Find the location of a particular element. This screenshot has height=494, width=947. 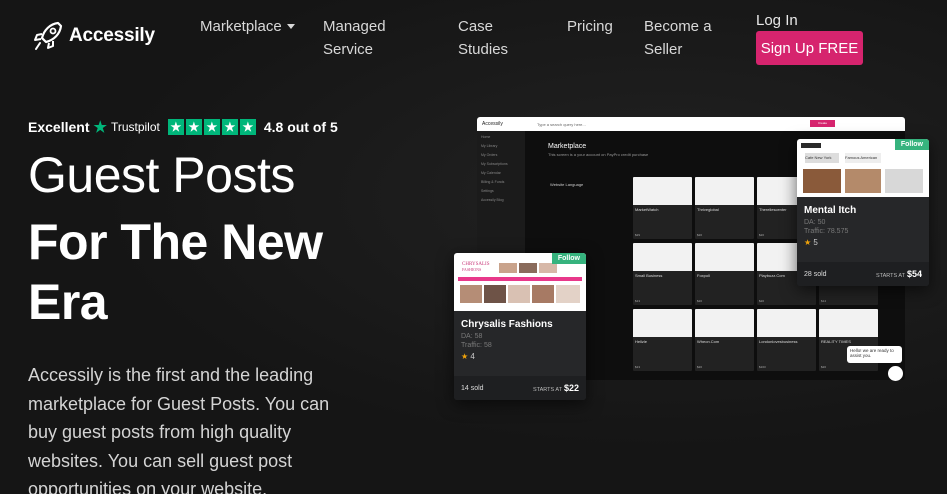

mockup-card: Small Business $13 is located at coordinates (662, 274).